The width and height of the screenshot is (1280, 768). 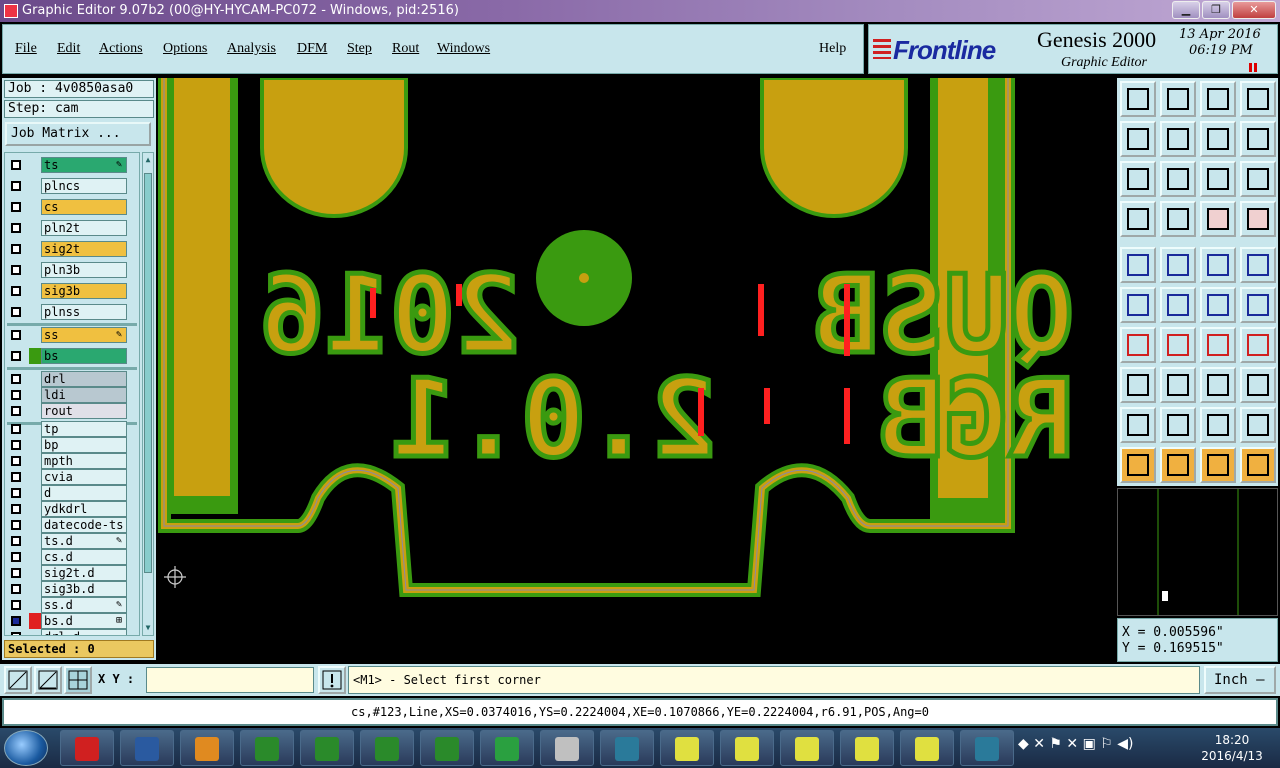 I want to click on snap-s-tool-button, so click(x=1258, y=139).